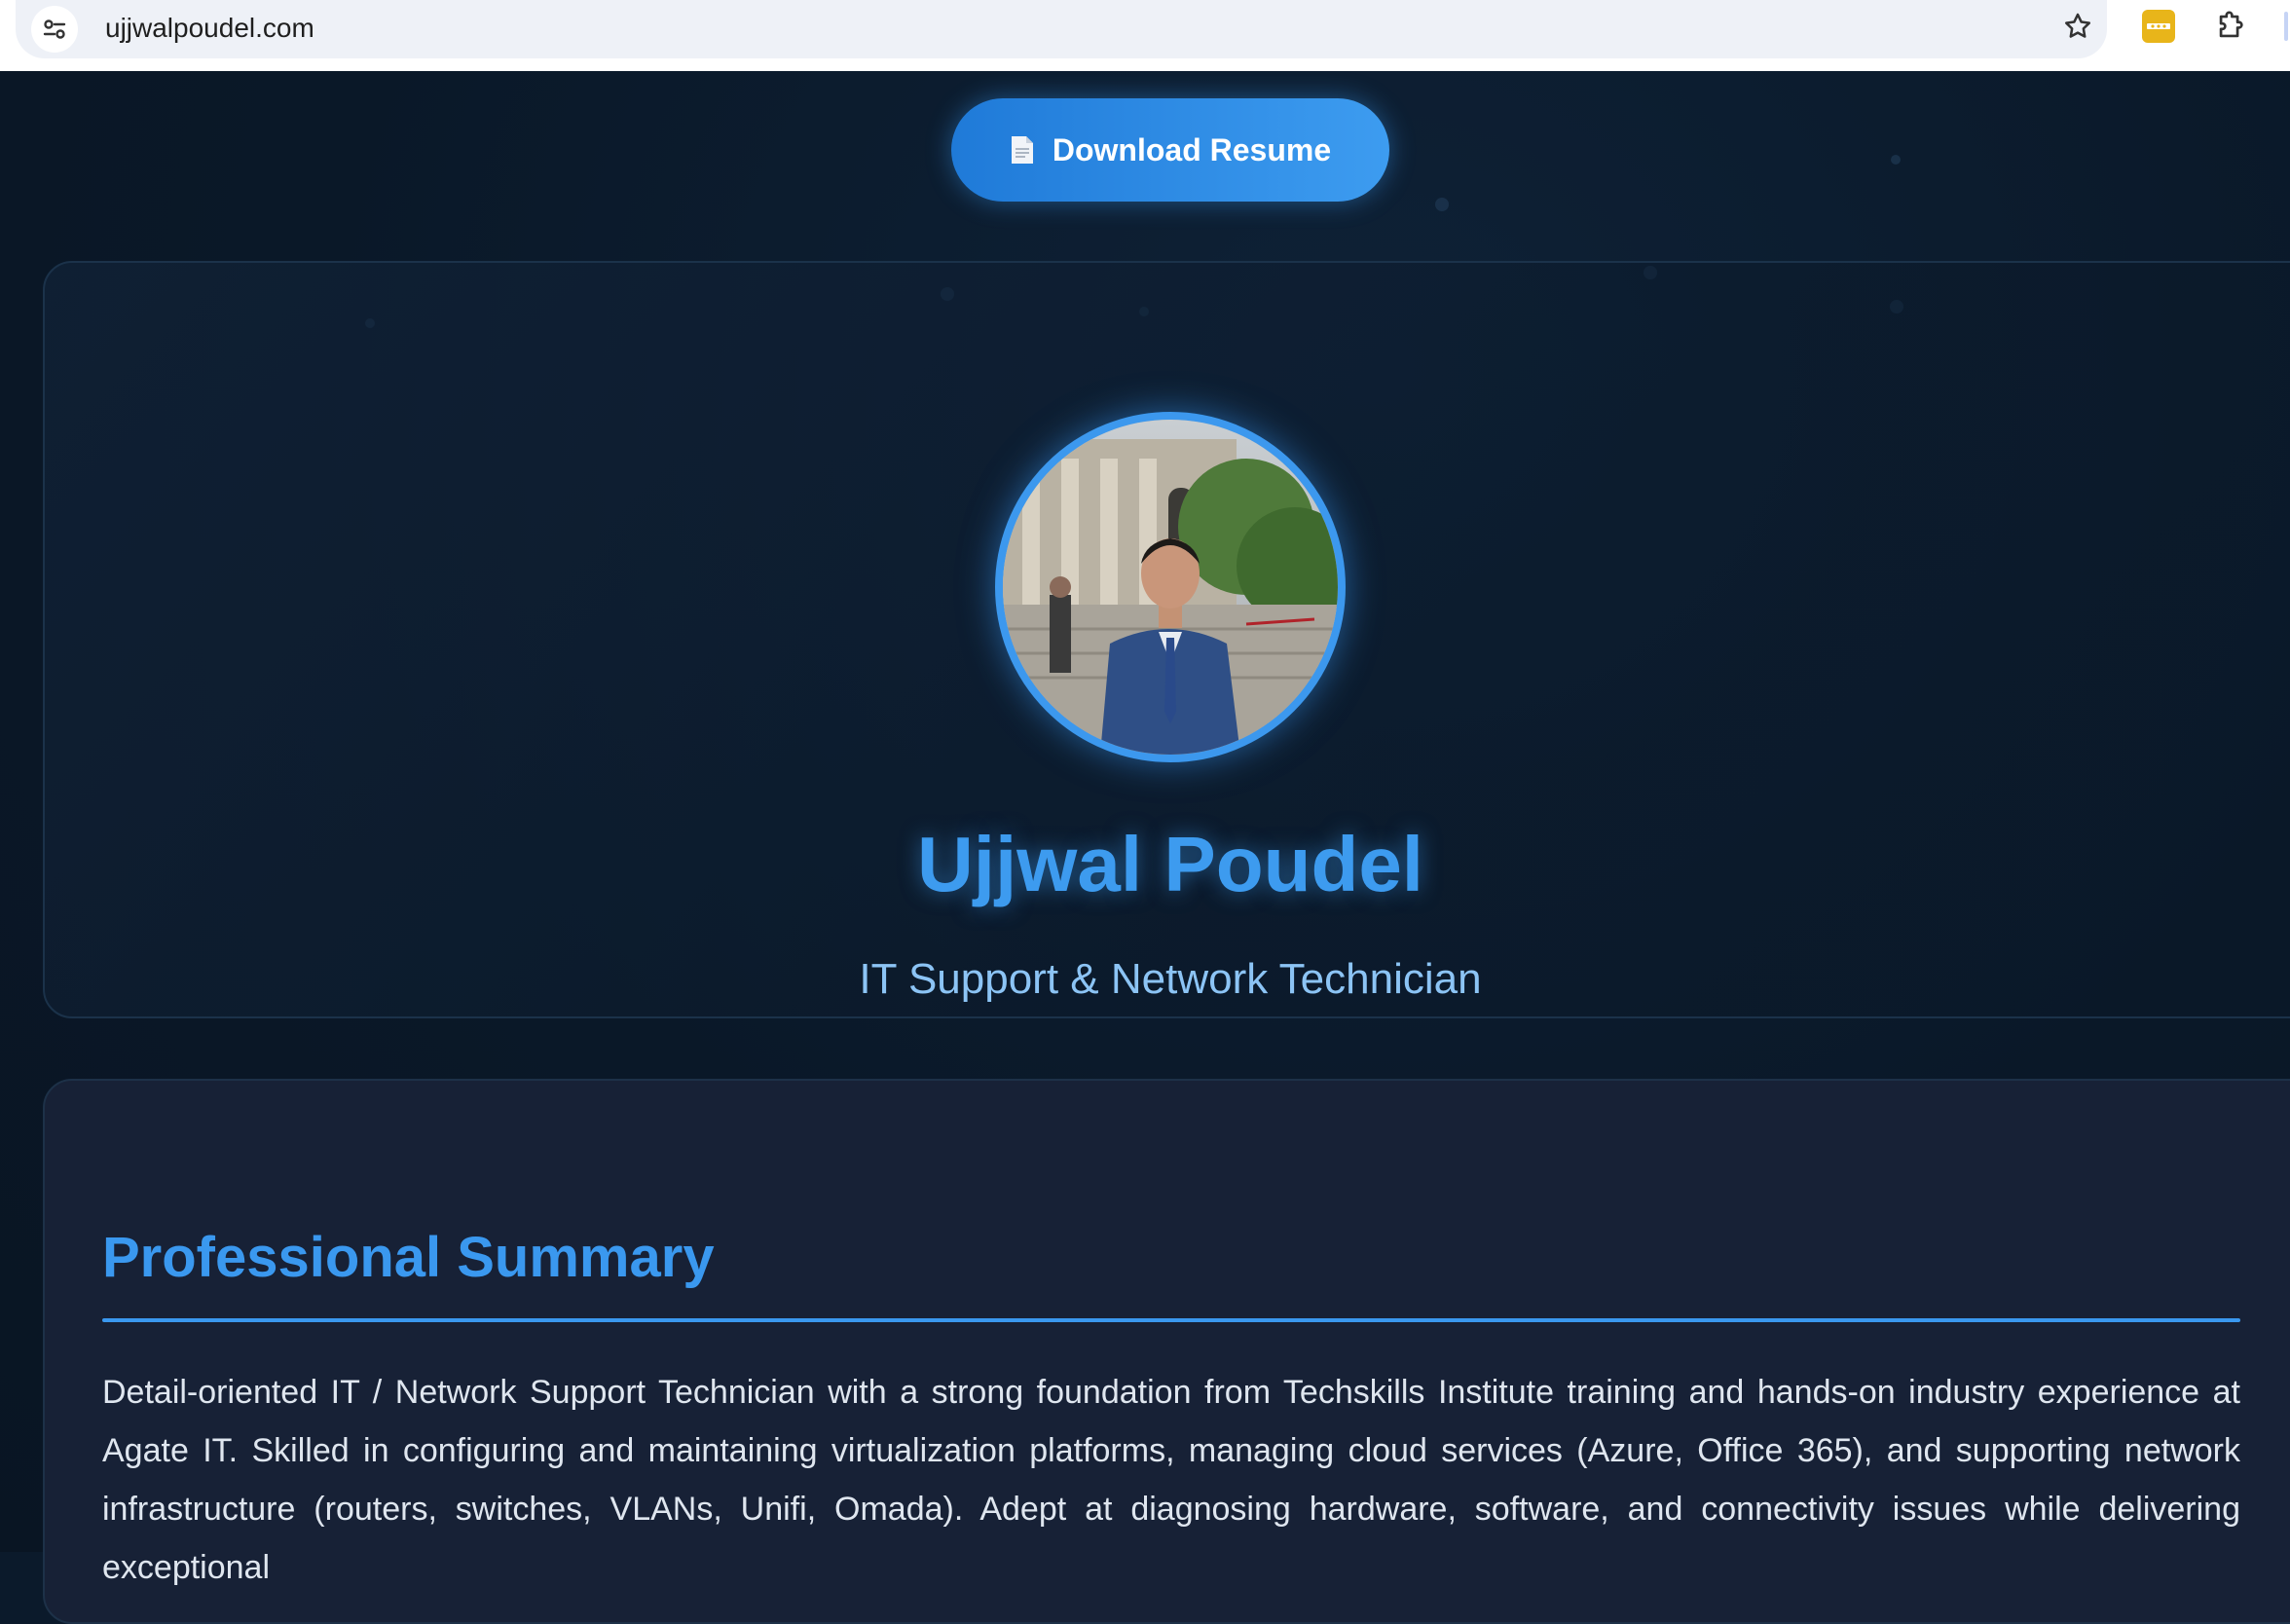 This screenshot has height=1624, width=2290. Describe the element at coordinates (1170, 587) in the screenshot. I see `profile-photo` at that location.